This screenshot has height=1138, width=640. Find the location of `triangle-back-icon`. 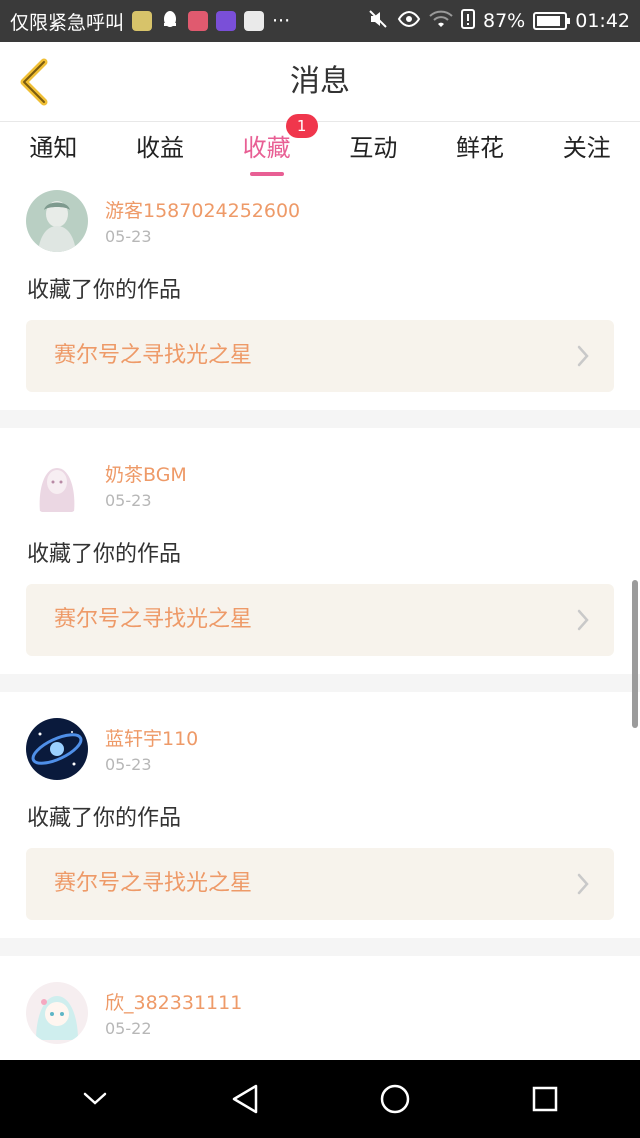

triangle-back-icon is located at coordinates (245, 1099).